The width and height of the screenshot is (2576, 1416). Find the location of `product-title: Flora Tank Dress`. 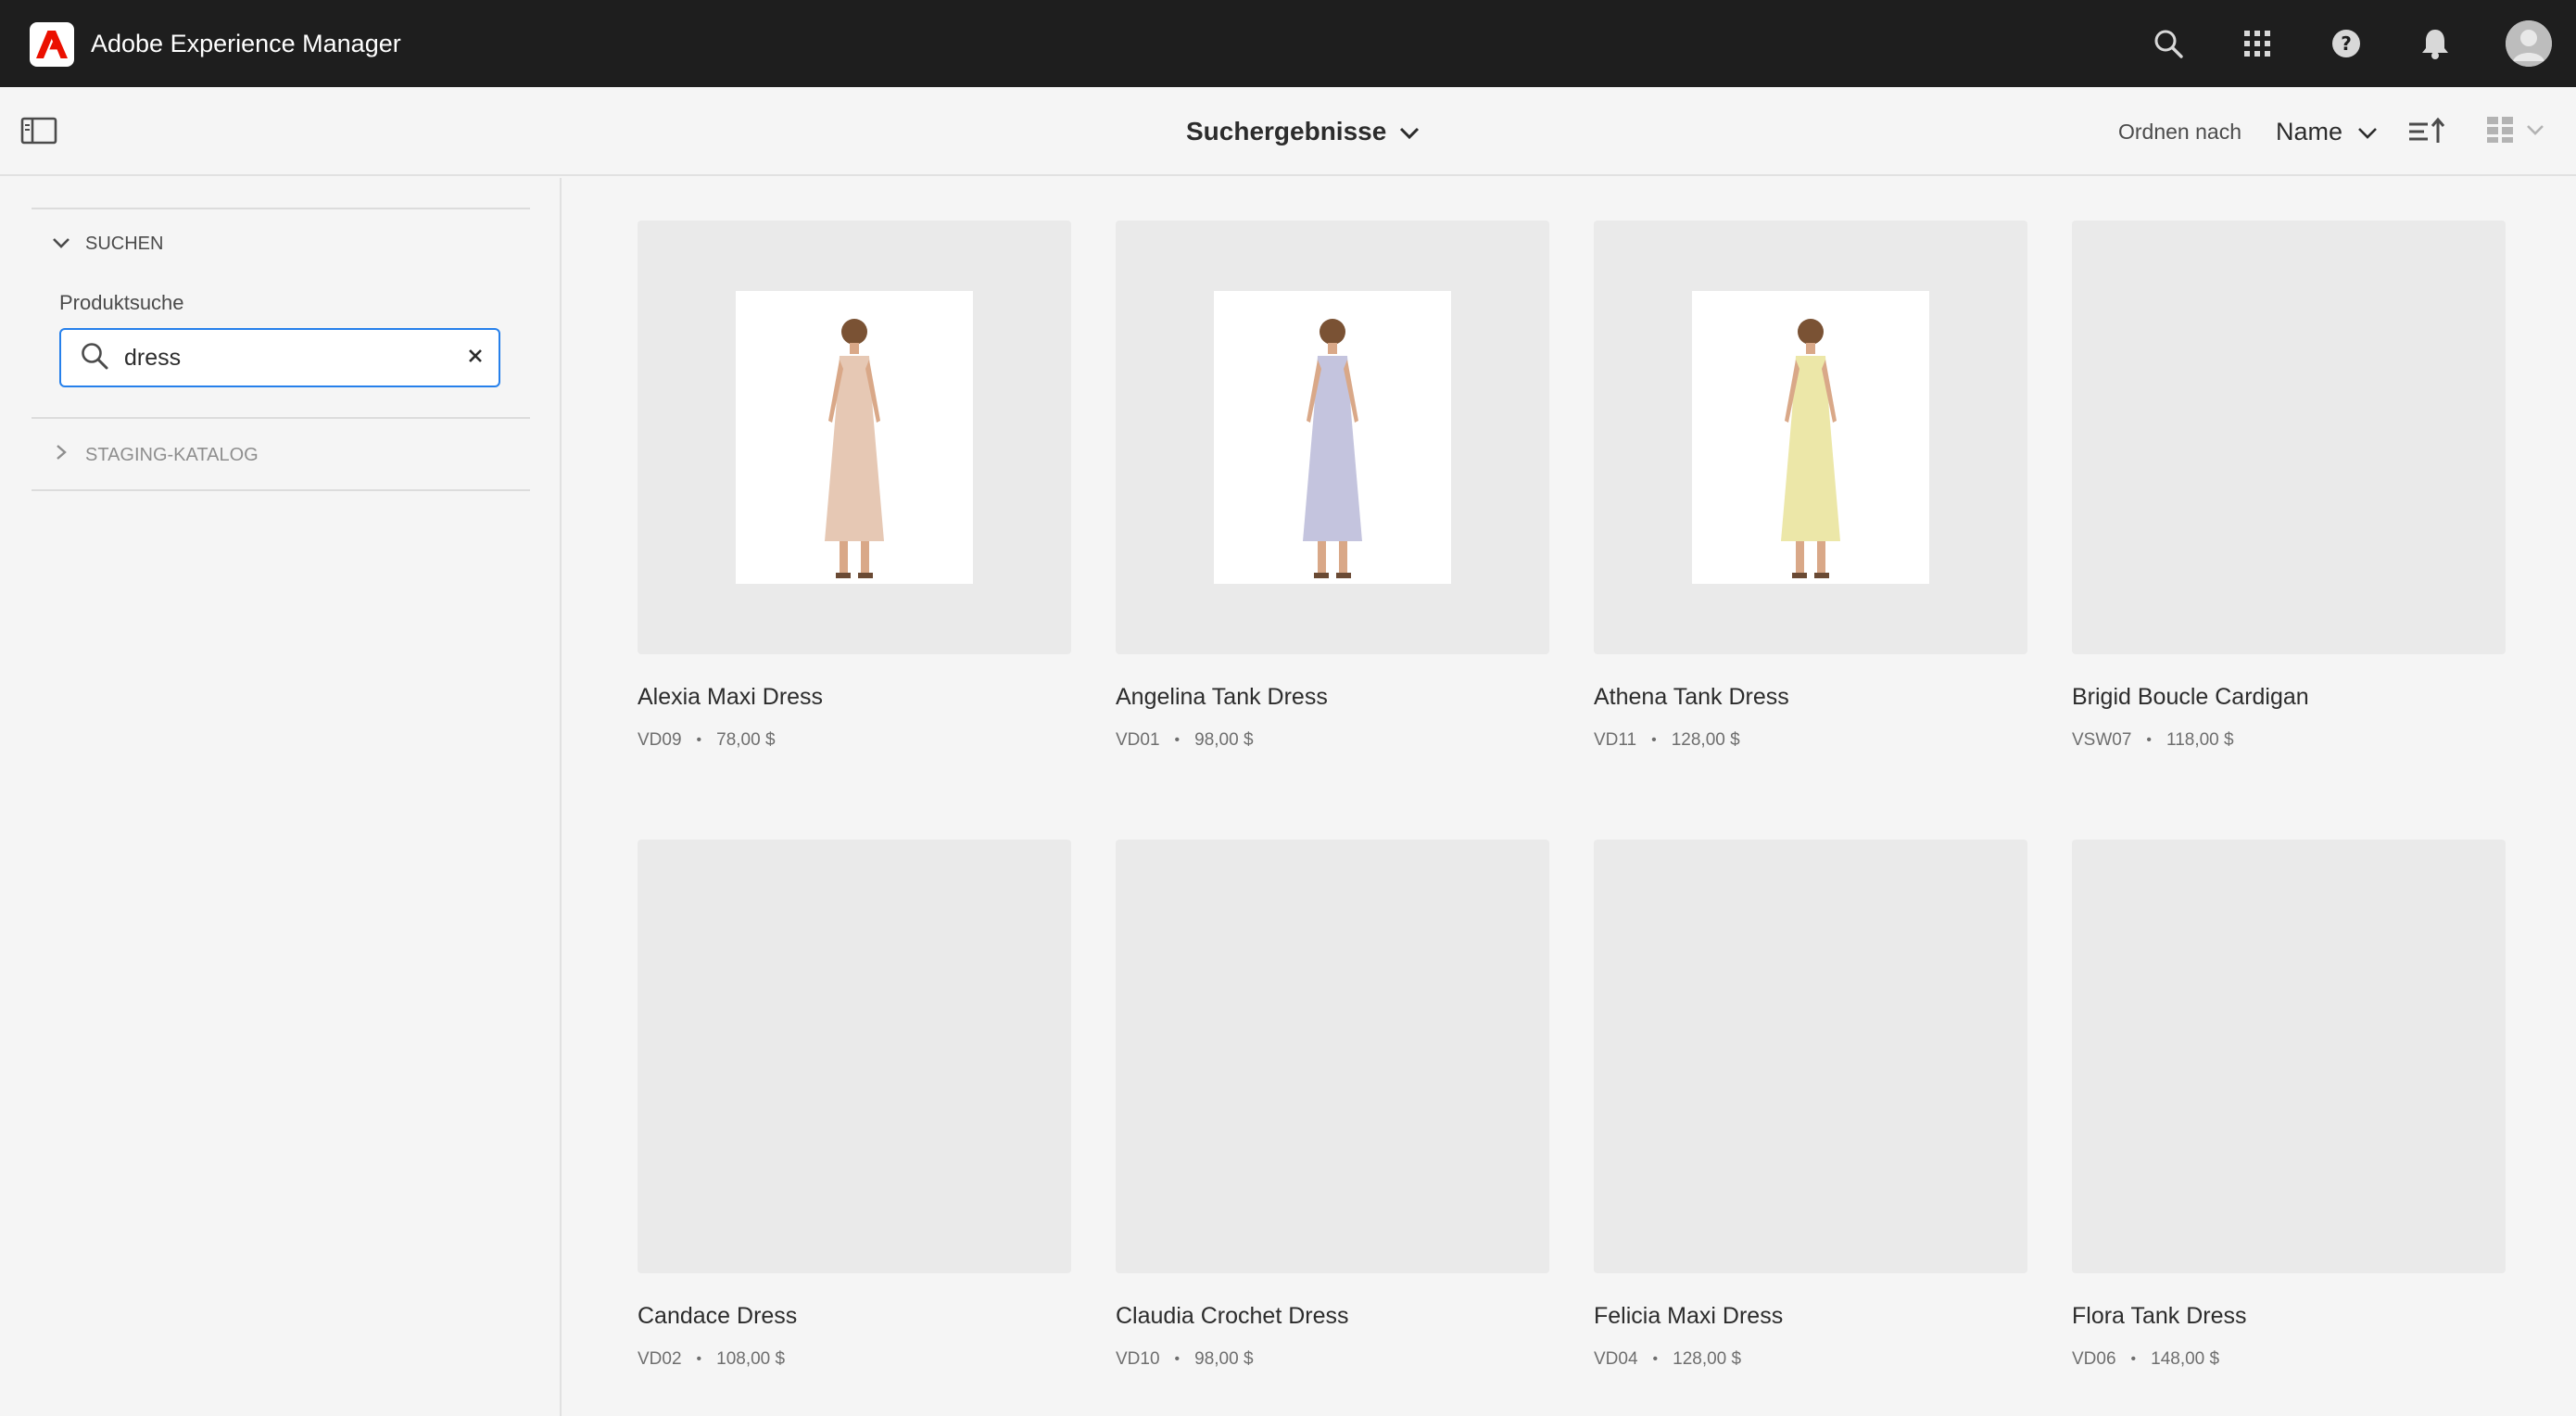

product-title: Flora Tank Dress is located at coordinates (2159, 1316).